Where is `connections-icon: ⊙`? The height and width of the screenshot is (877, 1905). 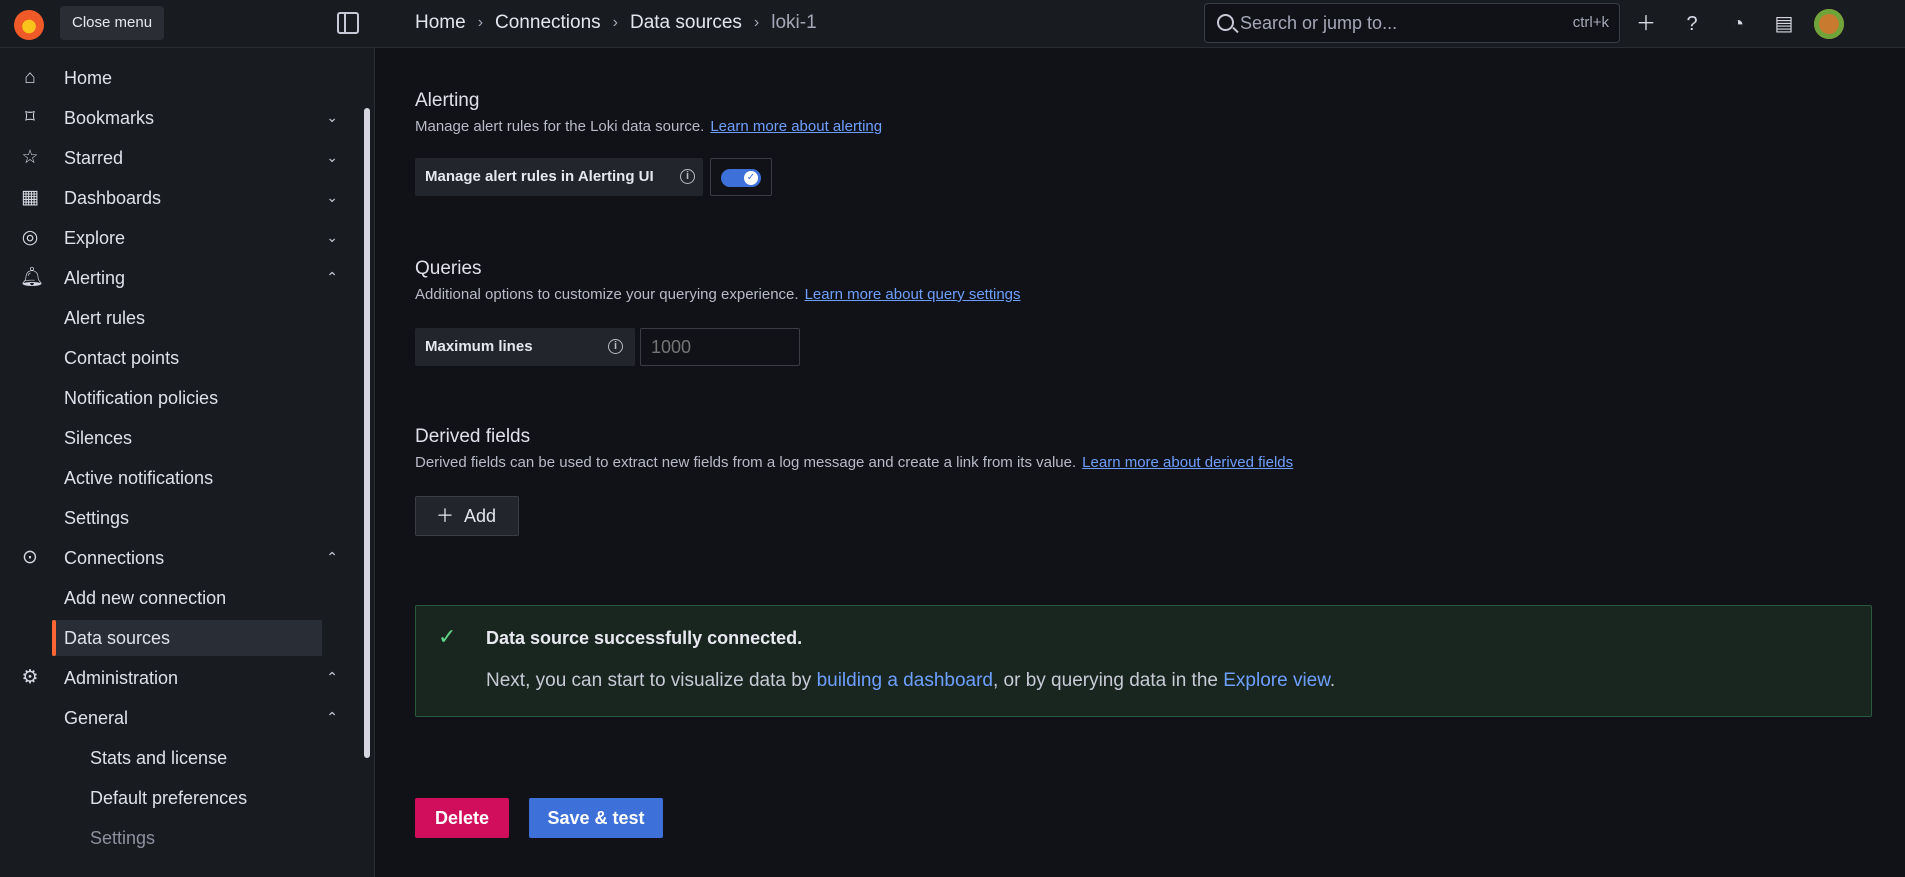 connections-icon: ⊙ is located at coordinates (30, 557).